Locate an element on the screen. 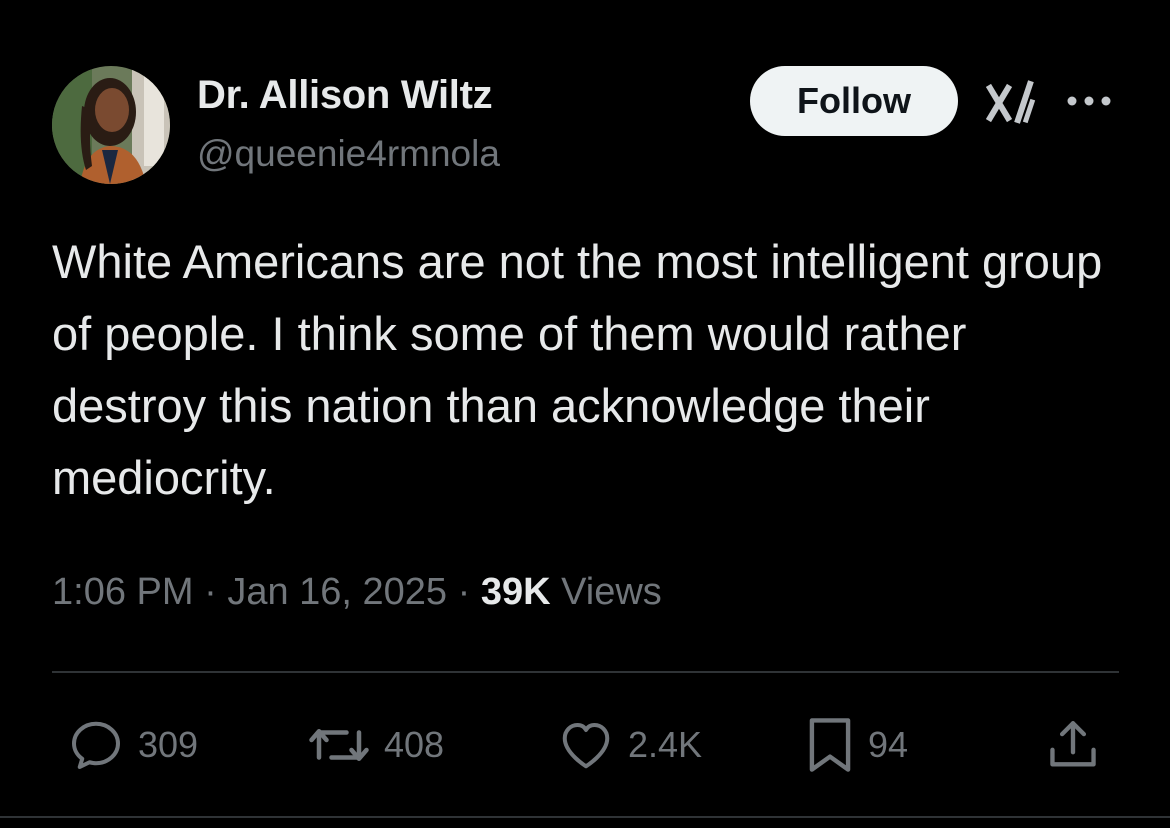  profile-photo-icon is located at coordinates (111, 125).